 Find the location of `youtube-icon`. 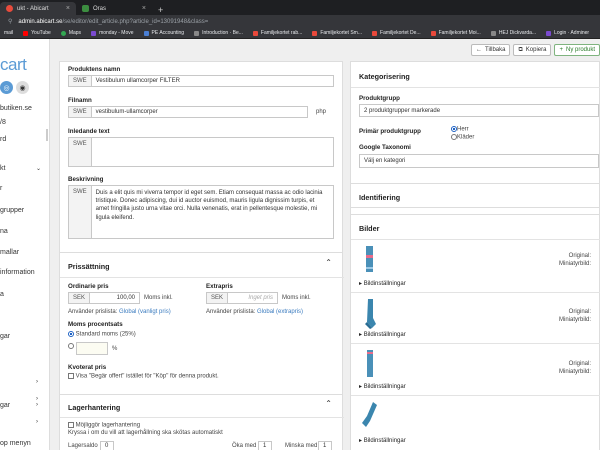

youtube-icon is located at coordinates (26, 33).